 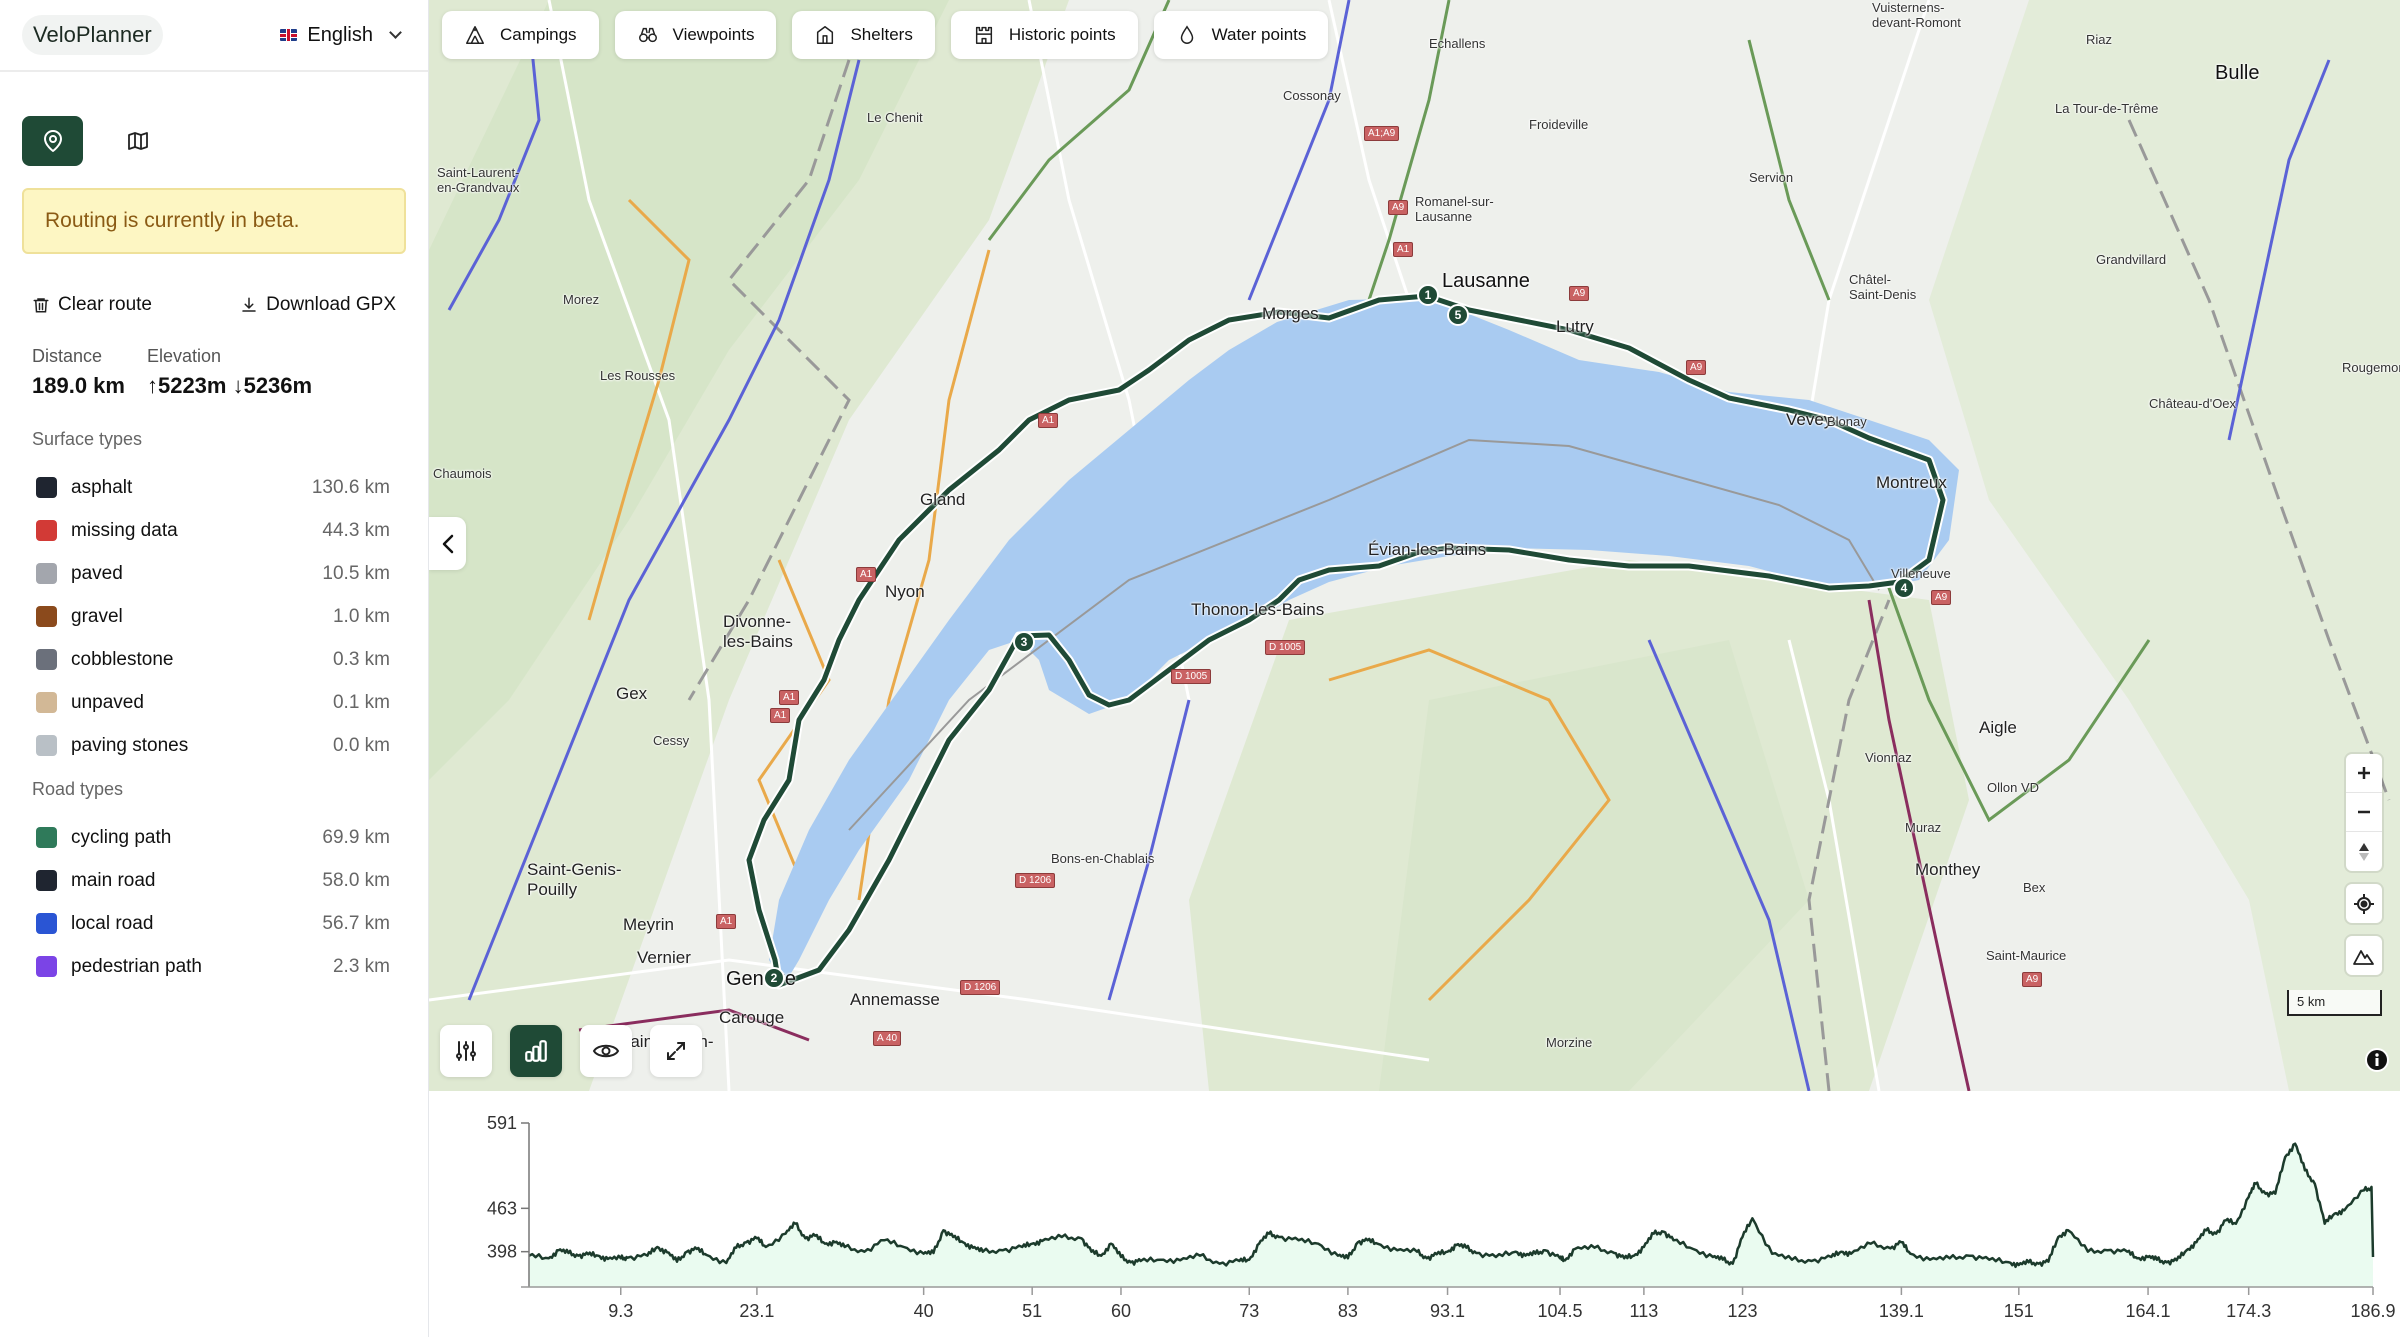 I want to click on uk-flag-icon, so click(x=289, y=35).